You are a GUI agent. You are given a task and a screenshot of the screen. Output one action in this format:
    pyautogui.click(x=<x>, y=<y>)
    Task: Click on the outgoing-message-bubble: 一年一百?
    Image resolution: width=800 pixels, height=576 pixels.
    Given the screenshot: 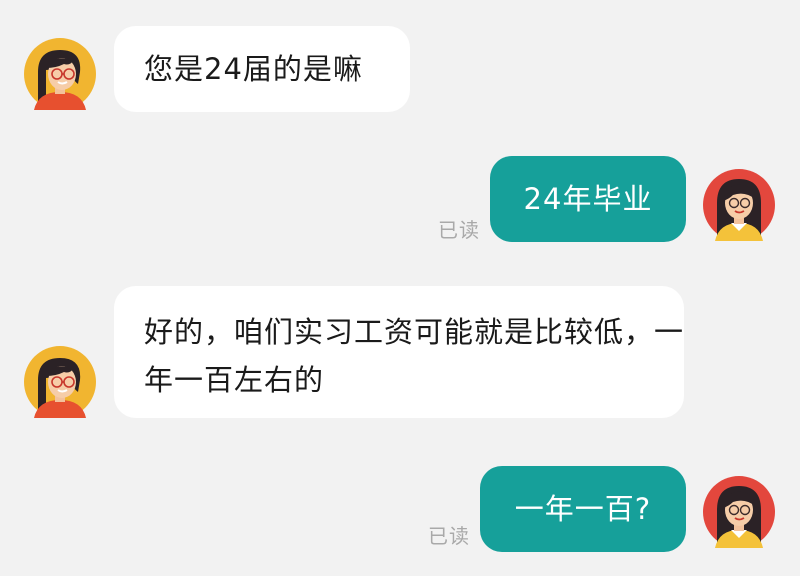 What is the action you would take?
    pyautogui.click(x=583, y=509)
    